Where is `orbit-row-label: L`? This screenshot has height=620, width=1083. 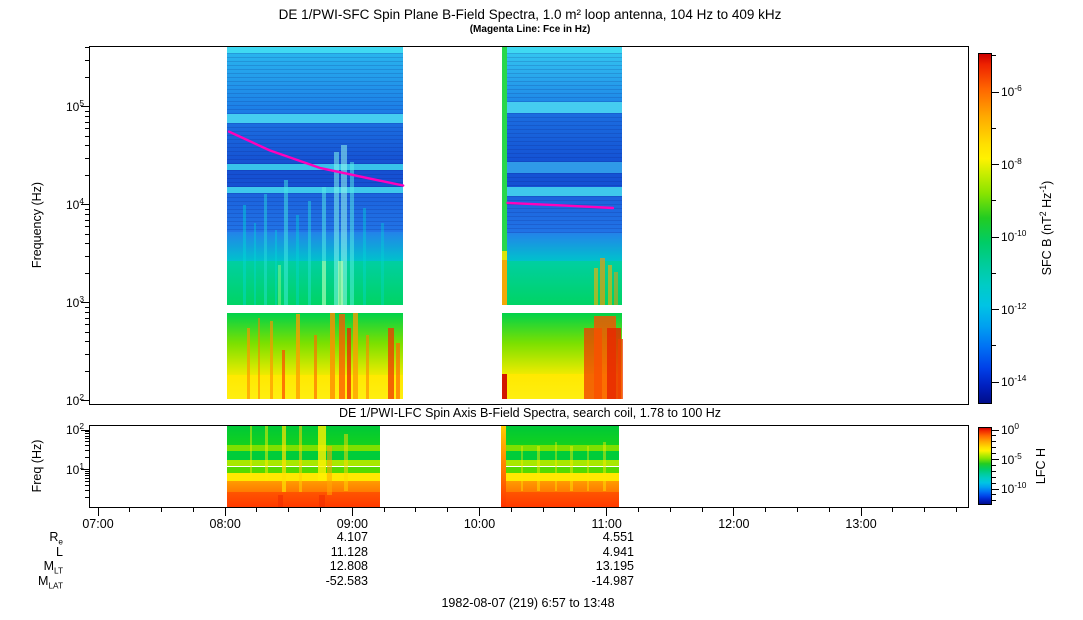 orbit-row-label: L is located at coordinates (59, 551).